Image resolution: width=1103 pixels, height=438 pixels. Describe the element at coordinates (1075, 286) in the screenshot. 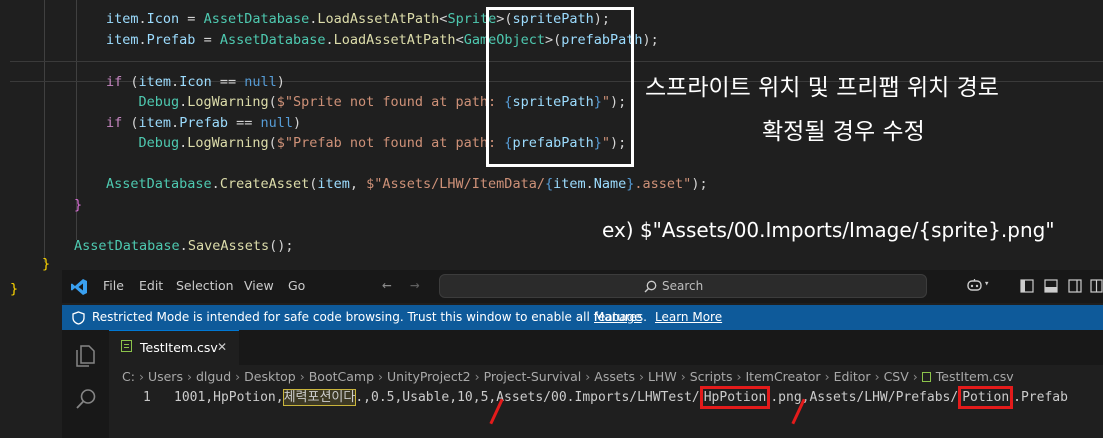

I see `layout-secondary-sidebar-icon` at that location.